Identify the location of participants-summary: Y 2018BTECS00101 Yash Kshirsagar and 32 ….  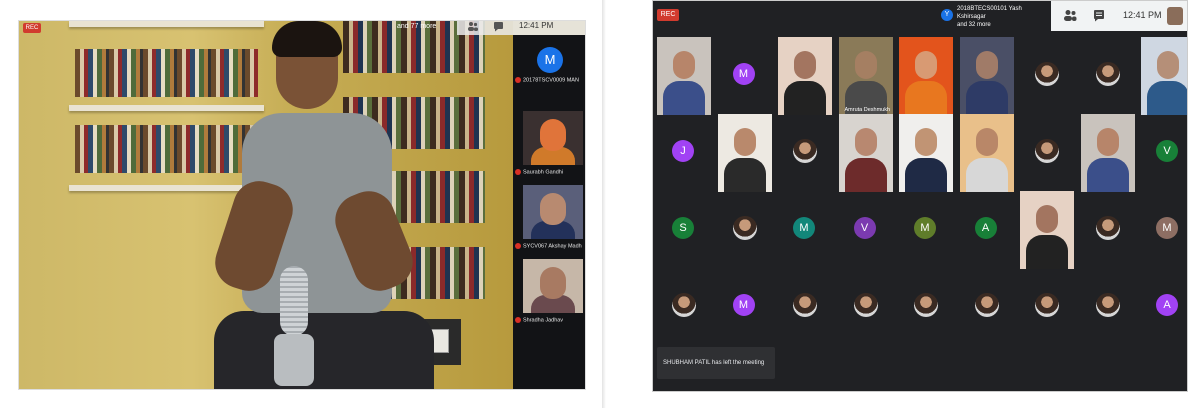
(994, 18).